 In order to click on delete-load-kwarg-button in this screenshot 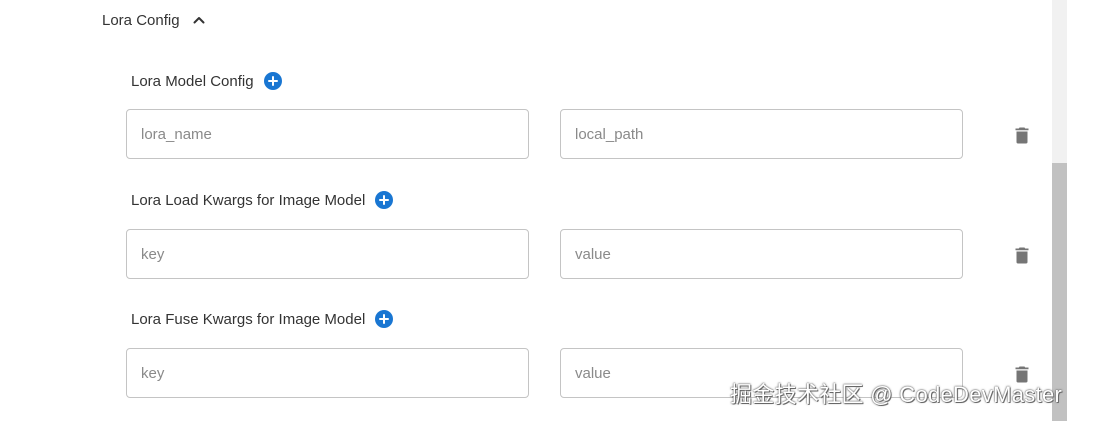, I will do `click(1022, 255)`.